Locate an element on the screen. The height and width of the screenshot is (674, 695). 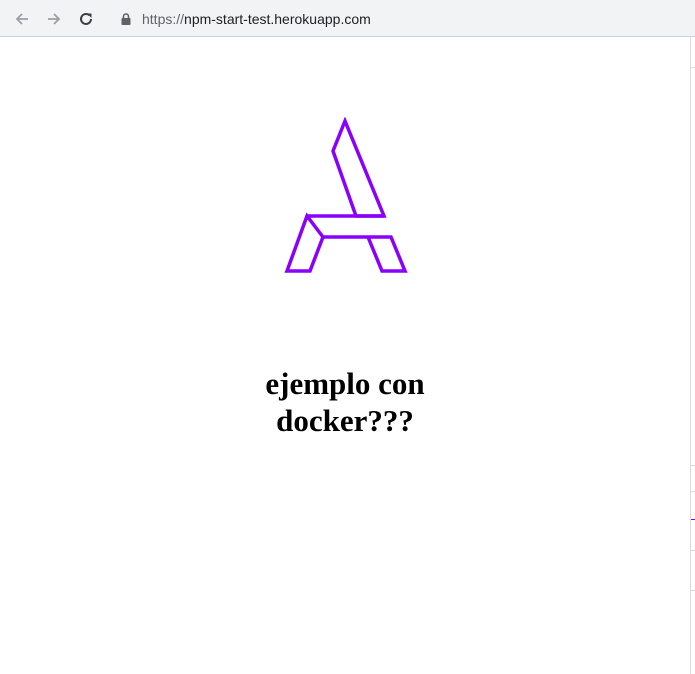
astro-logo-icon is located at coordinates (346, 195).